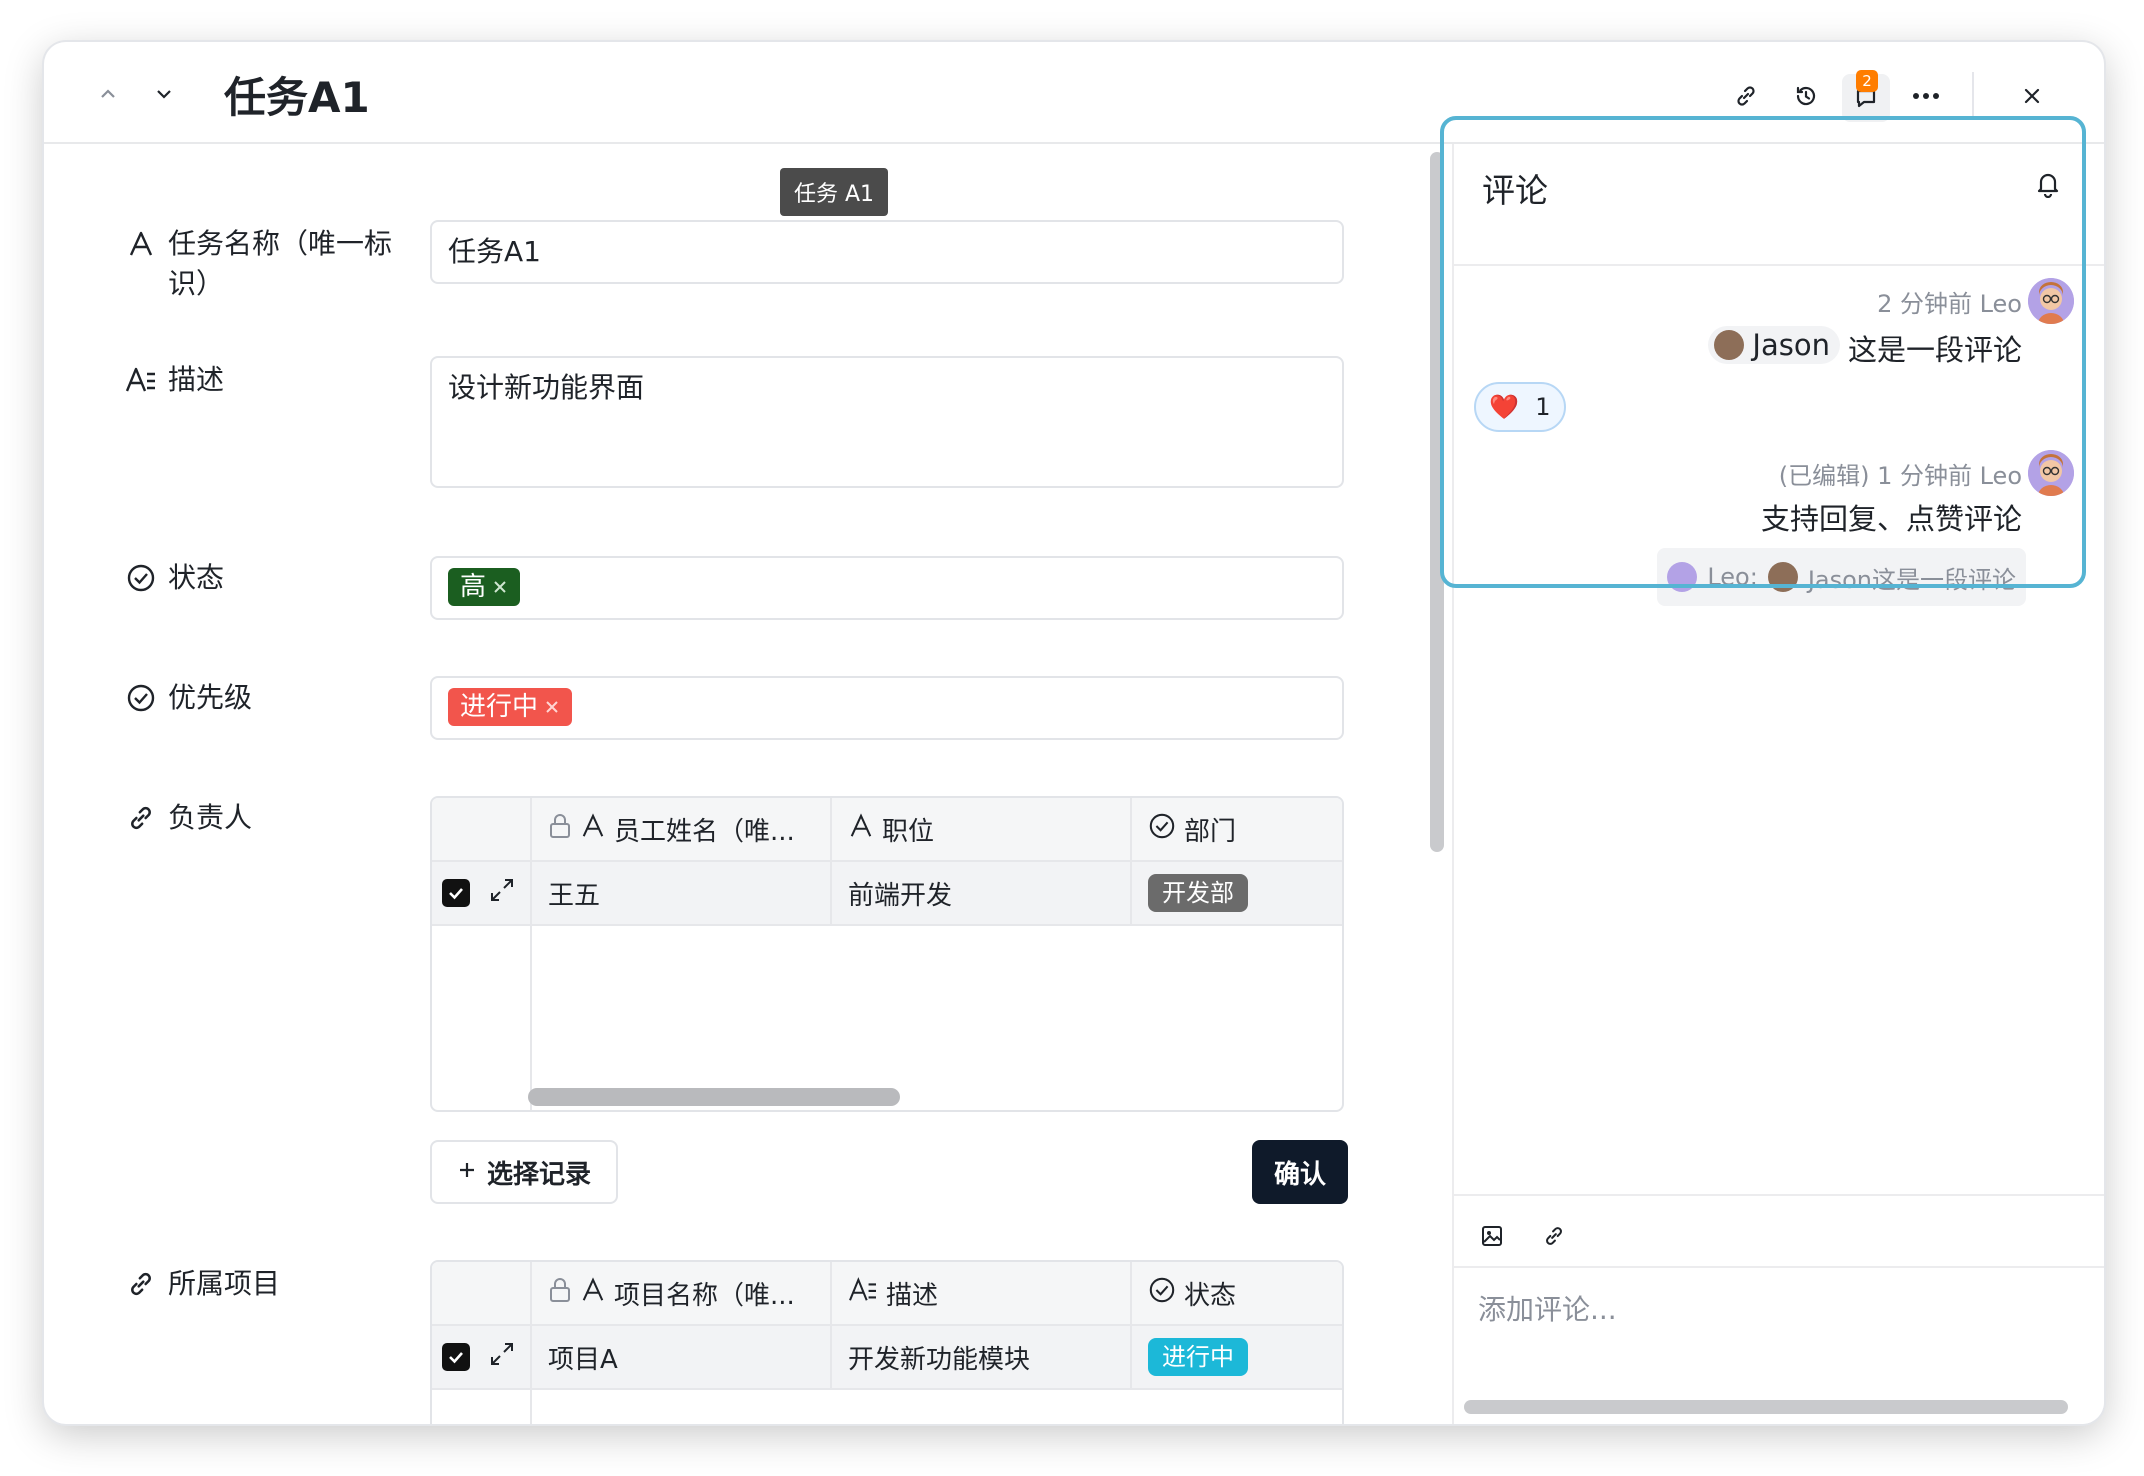  What do you see at coordinates (1210, 831) in the screenshot?
I see `column-label: 部门` at bounding box center [1210, 831].